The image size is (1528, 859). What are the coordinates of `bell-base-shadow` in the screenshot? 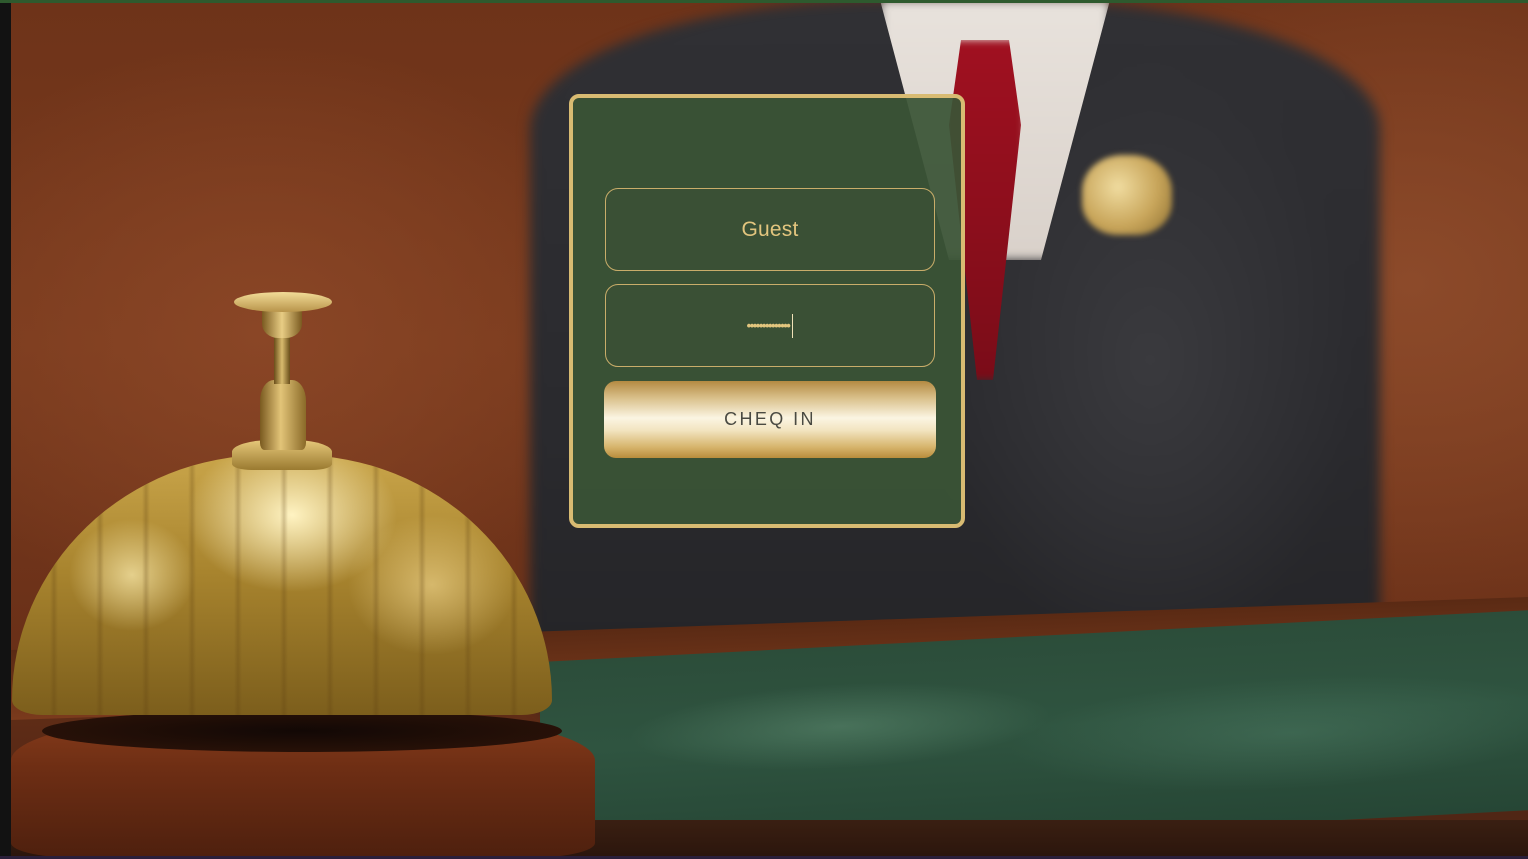 It's located at (302, 731).